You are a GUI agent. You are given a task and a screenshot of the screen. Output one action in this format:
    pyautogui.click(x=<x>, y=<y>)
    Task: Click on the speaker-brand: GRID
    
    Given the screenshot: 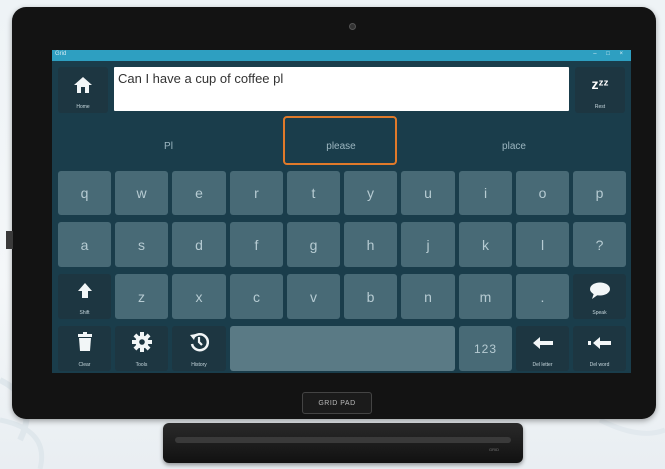 What is the action you would take?
    pyautogui.click(x=494, y=449)
    